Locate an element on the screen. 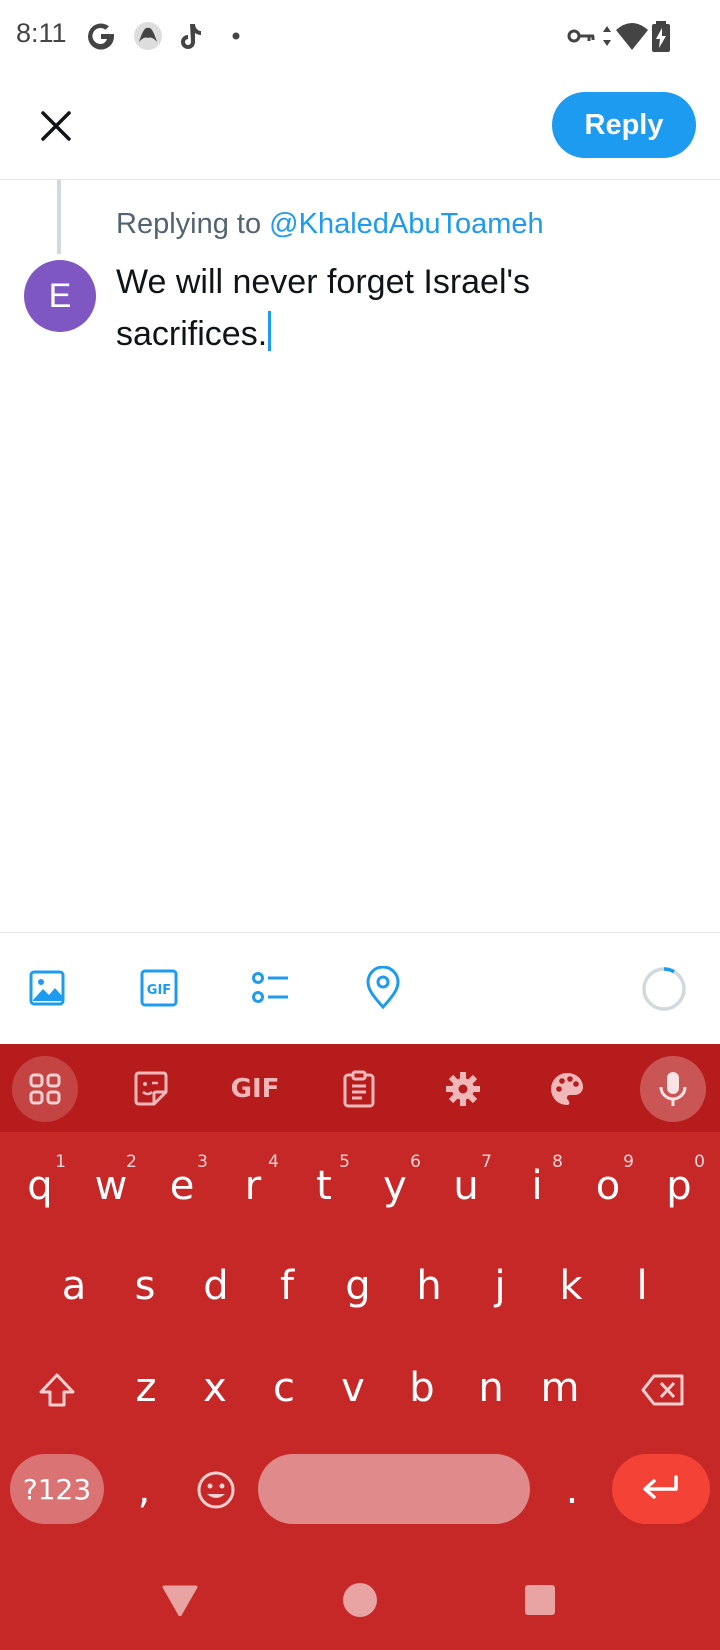 The width and height of the screenshot is (720, 1650). comma-key: , is located at coordinates (144, 1490).